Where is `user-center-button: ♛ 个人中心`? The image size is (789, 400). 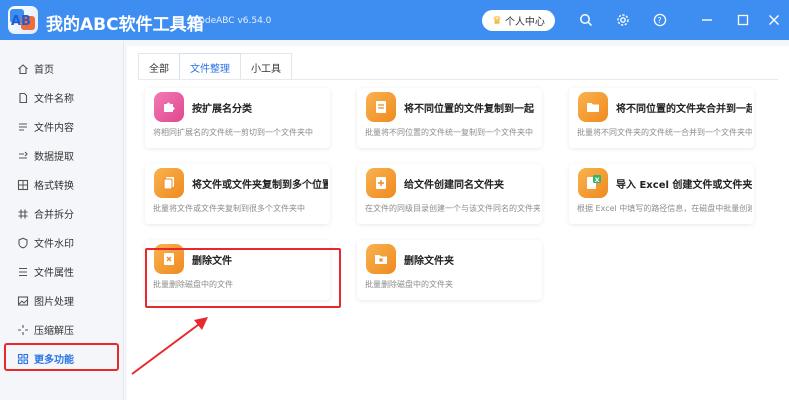 user-center-button: ♛ 个人中心 is located at coordinates (518, 20).